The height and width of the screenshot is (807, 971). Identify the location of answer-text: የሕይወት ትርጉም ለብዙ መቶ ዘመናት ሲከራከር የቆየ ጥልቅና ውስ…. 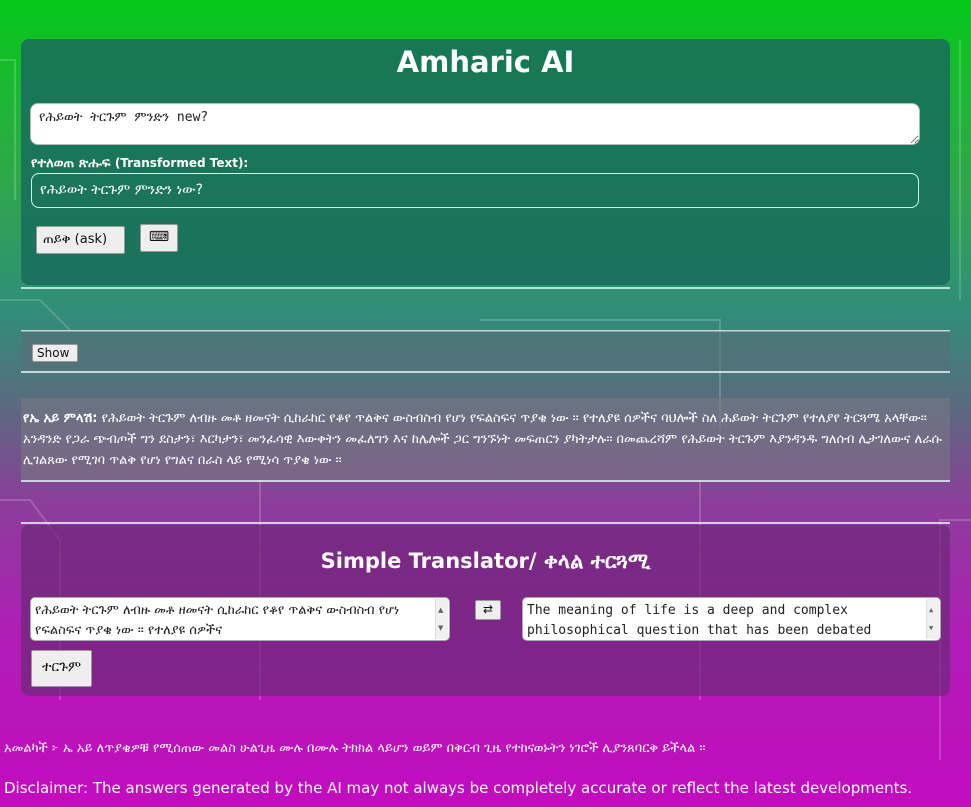
(482, 439).